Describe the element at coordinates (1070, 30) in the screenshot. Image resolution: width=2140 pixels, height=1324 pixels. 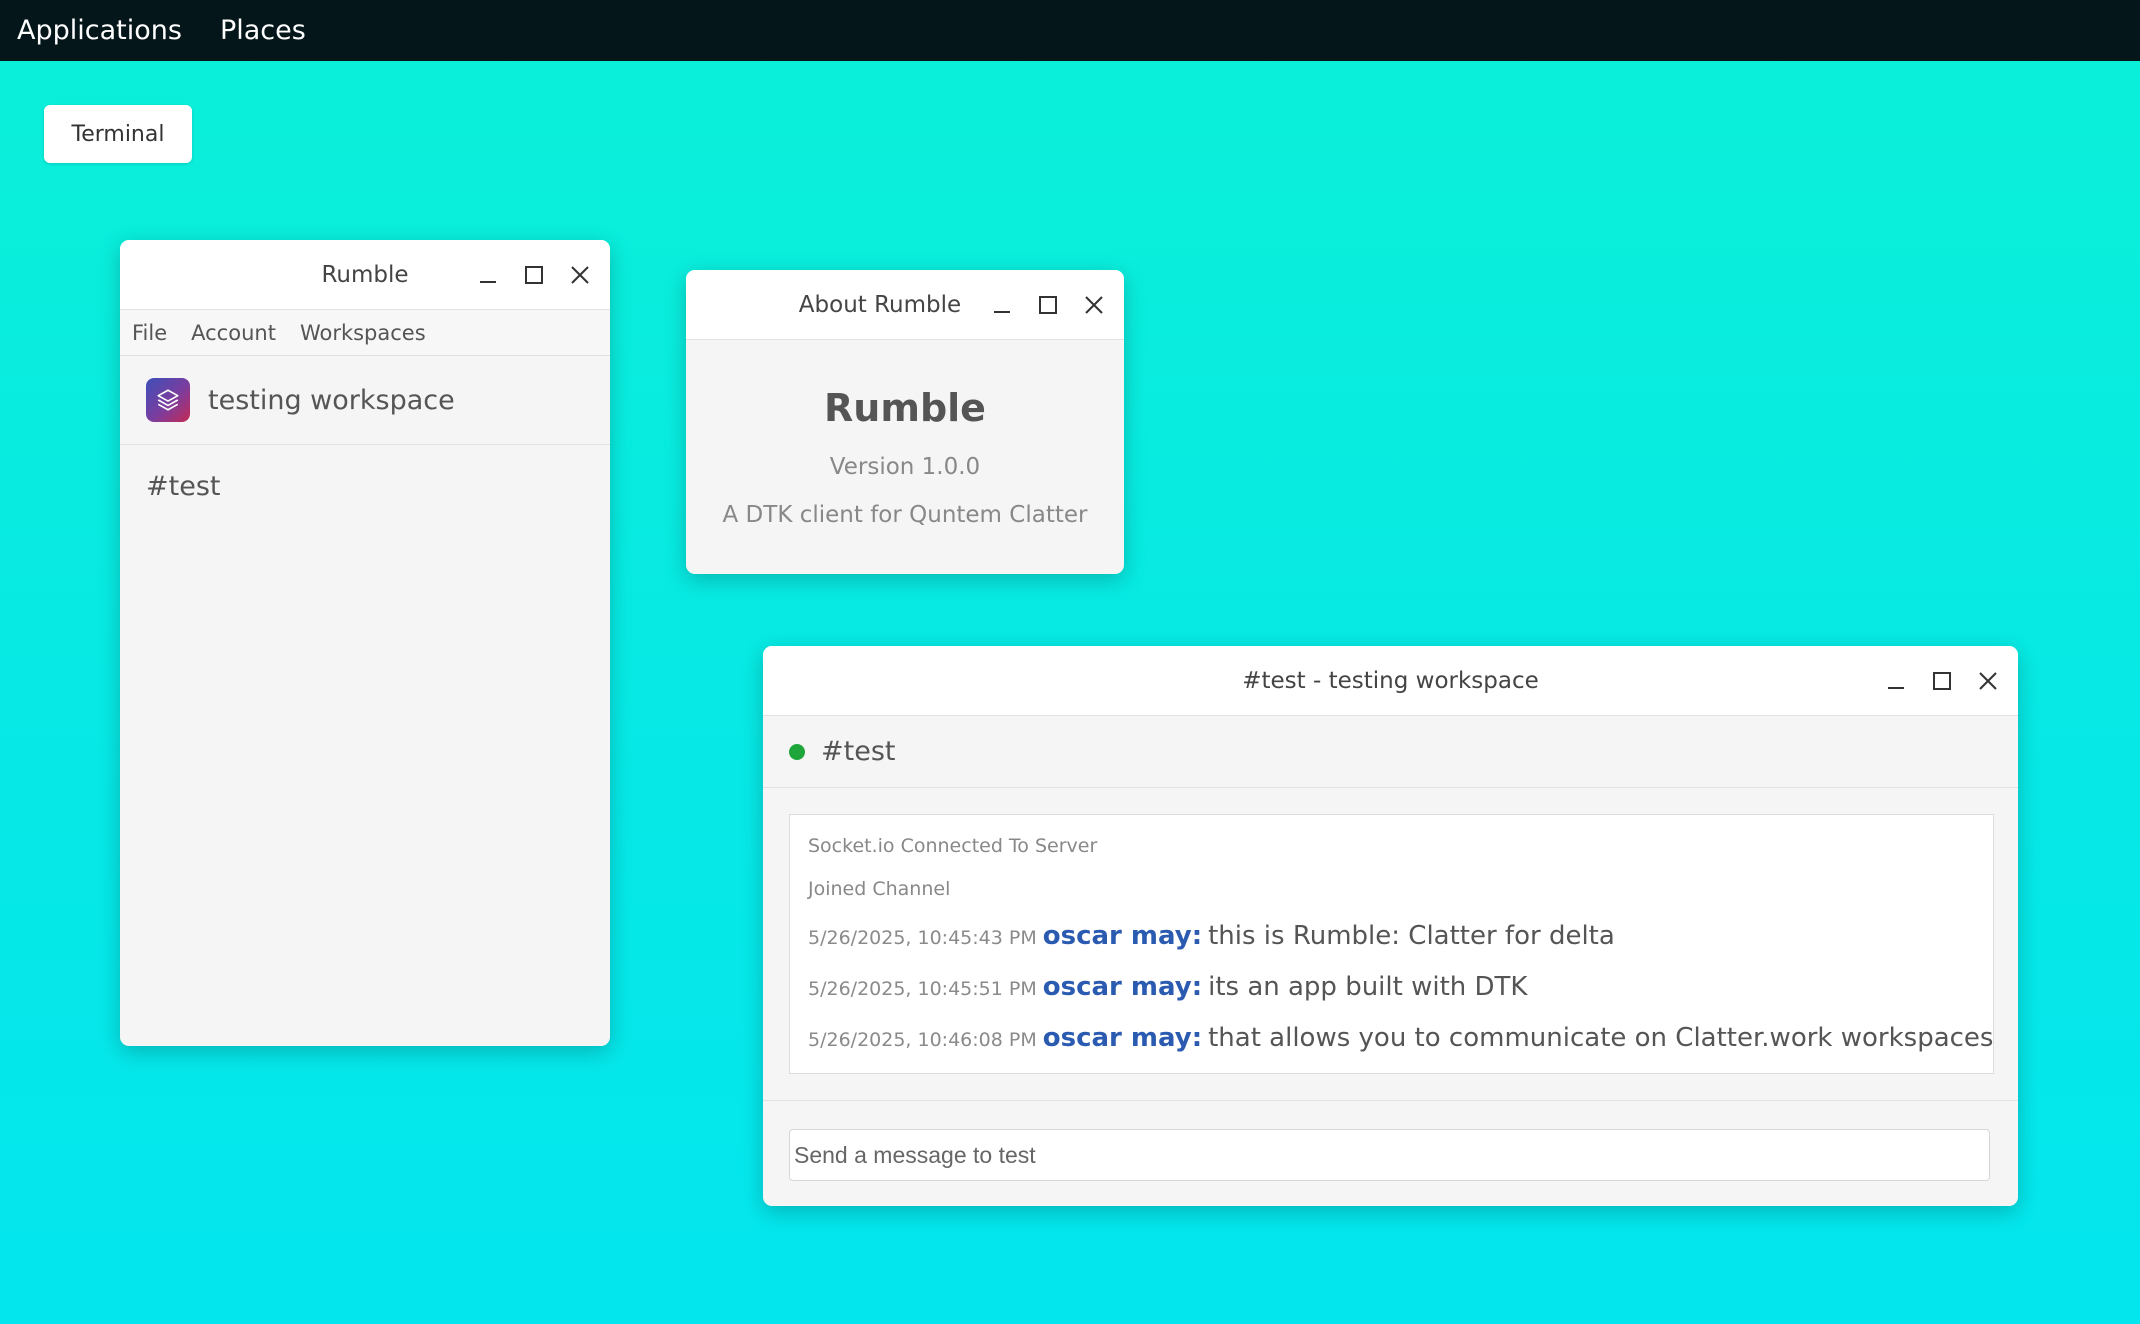
I see `top-panel: Applications Places` at that location.